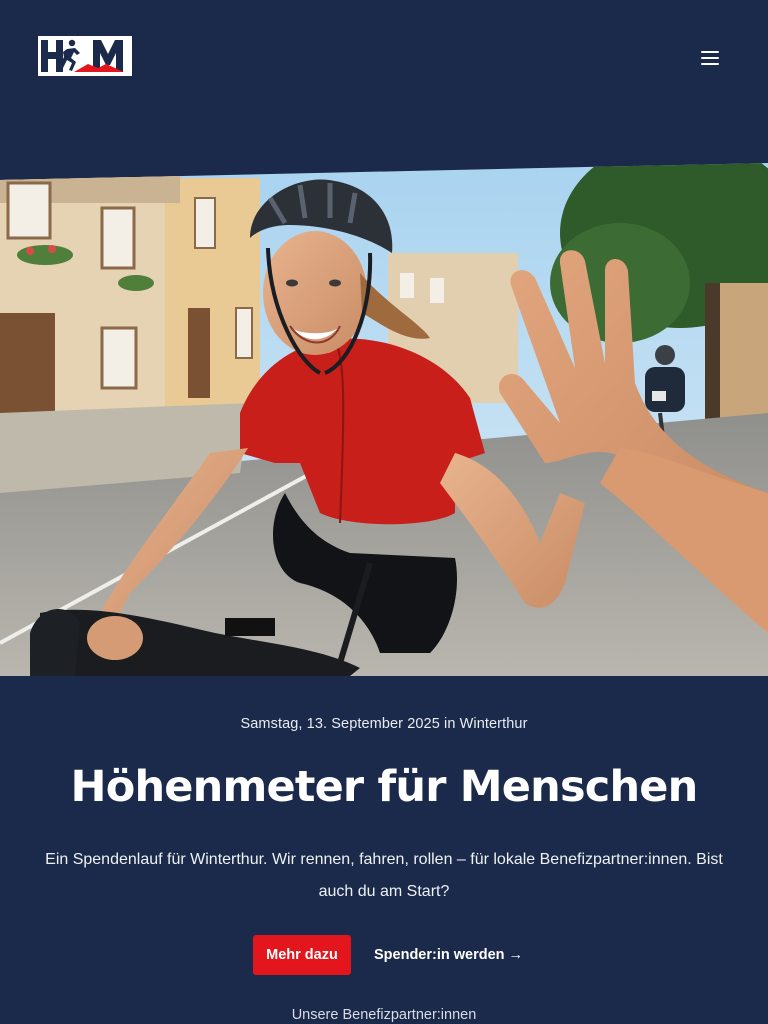 This screenshot has width=768, height=1024. What do you see at coordinates (302, 955) in the screenshot?
I see `more-info-button: Mehr dazu` at bounding box center [302, 955].